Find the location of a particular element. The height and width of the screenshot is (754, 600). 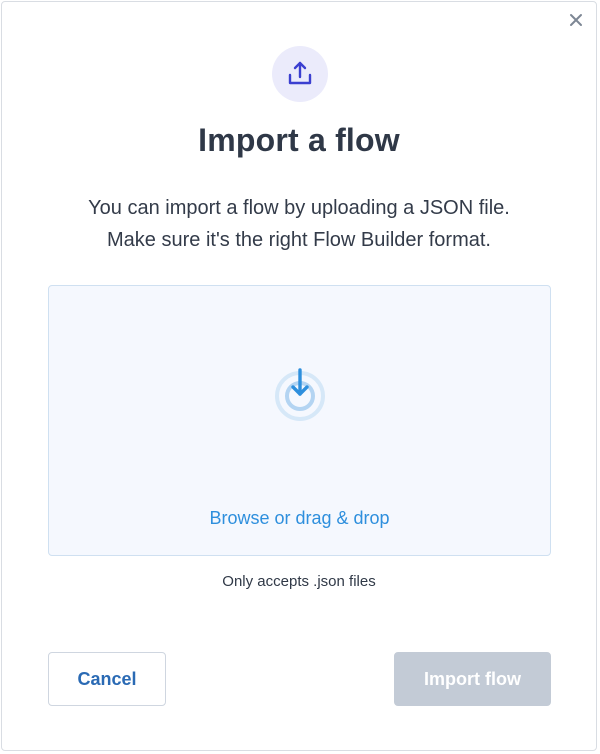

import-flow-button: Import flow is located at coordinates (472, 679).